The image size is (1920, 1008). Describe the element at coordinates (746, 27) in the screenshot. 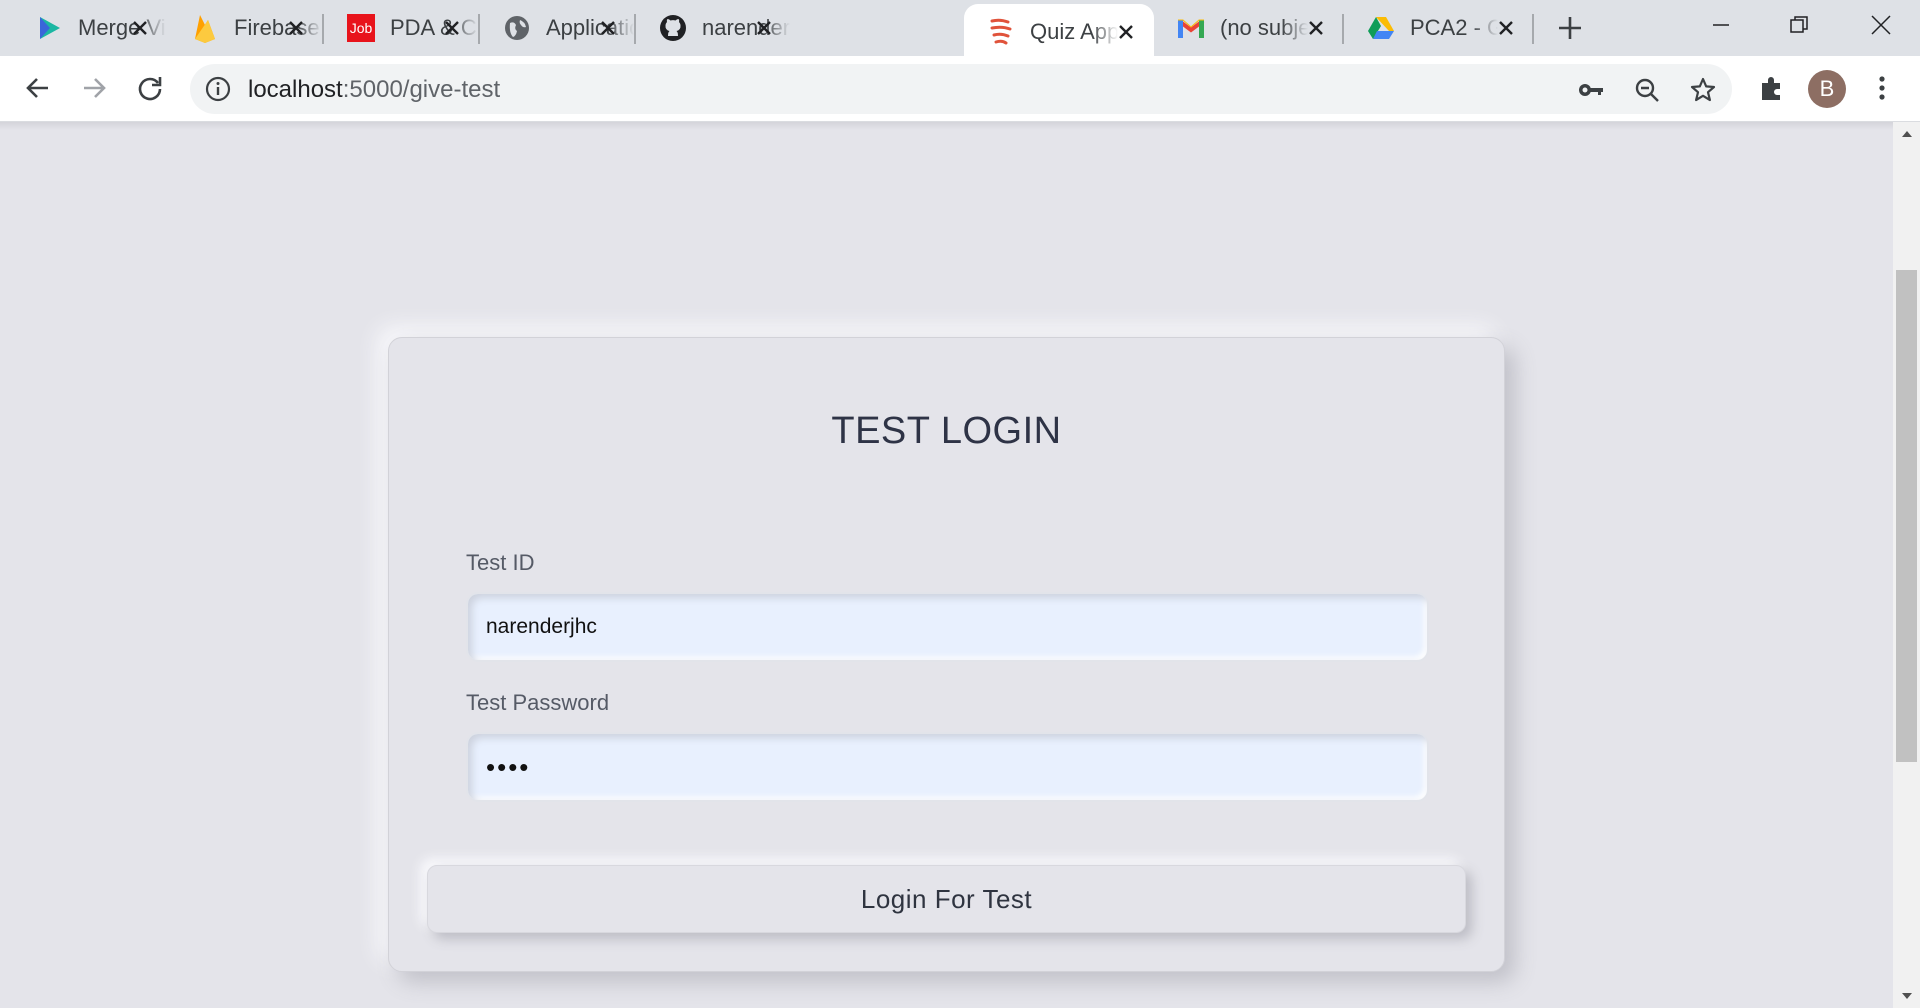

I see `tab-title: narenderjhc` at that location.